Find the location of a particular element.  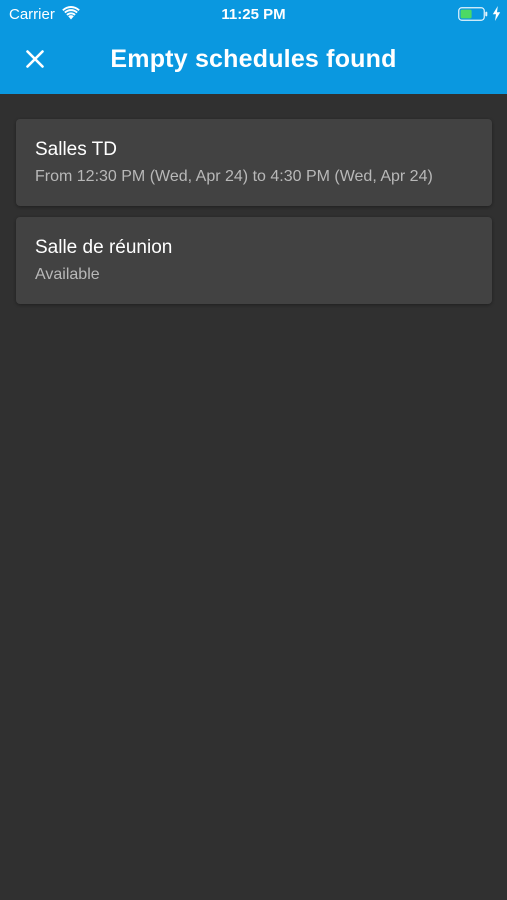

header: Carrier 11:25 PM Empty schedules found is located at coordinates (253, 47).